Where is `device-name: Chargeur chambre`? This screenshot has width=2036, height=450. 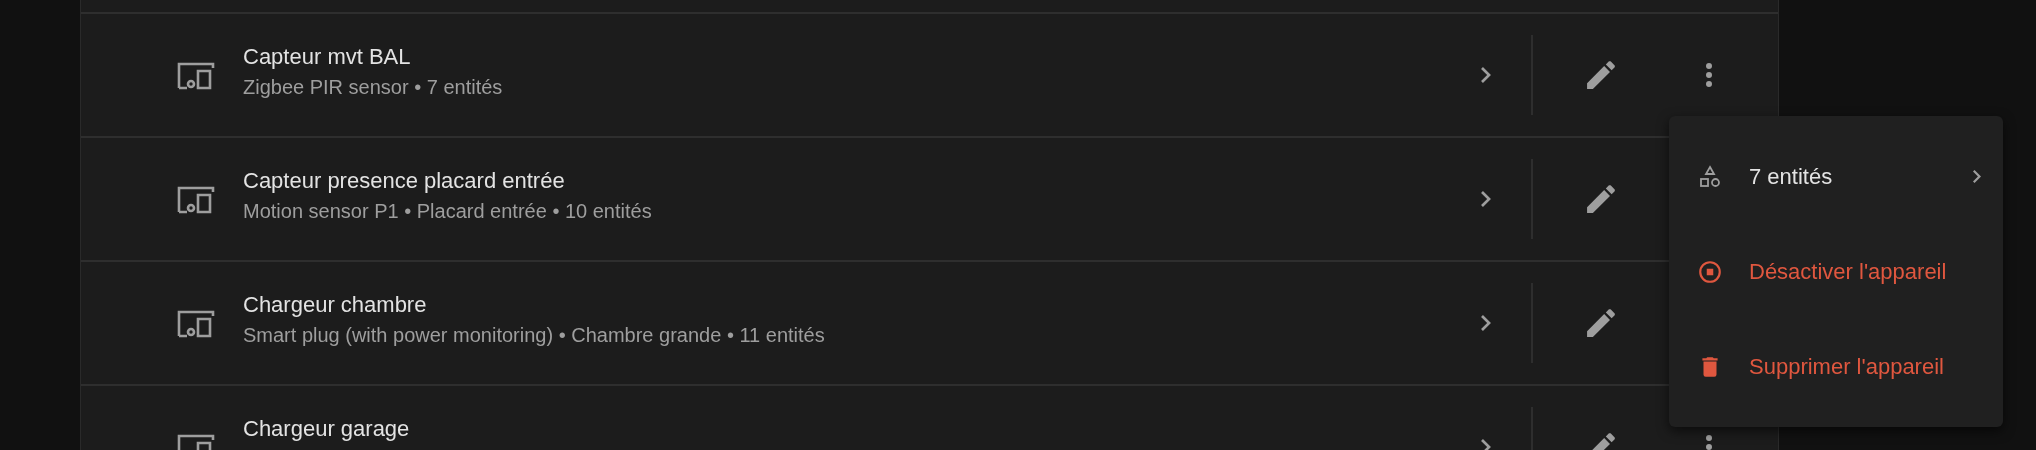 device-name: Chargeur chambre is located at coordinates (862, 305).